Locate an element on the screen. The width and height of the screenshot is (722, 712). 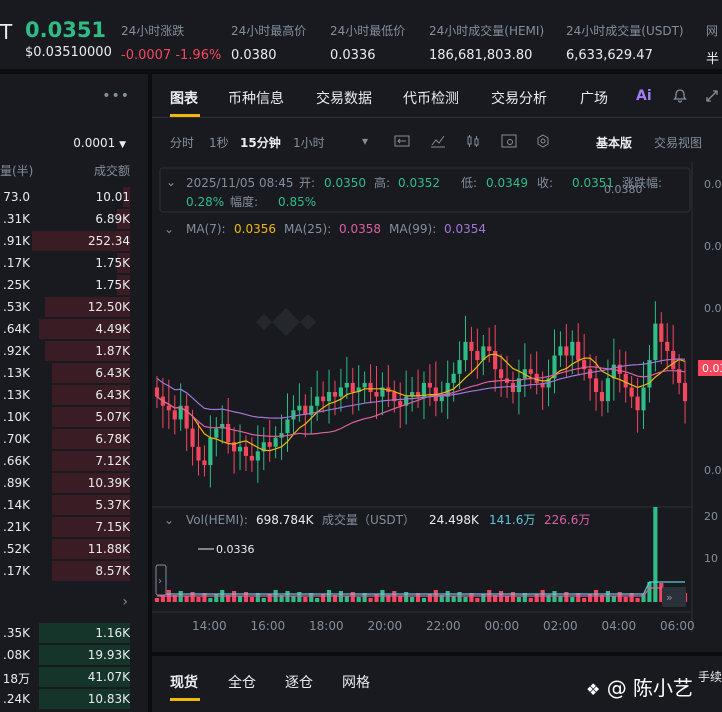
interval-dropdown-icon: ▾ is located at coordinates (365, 141).